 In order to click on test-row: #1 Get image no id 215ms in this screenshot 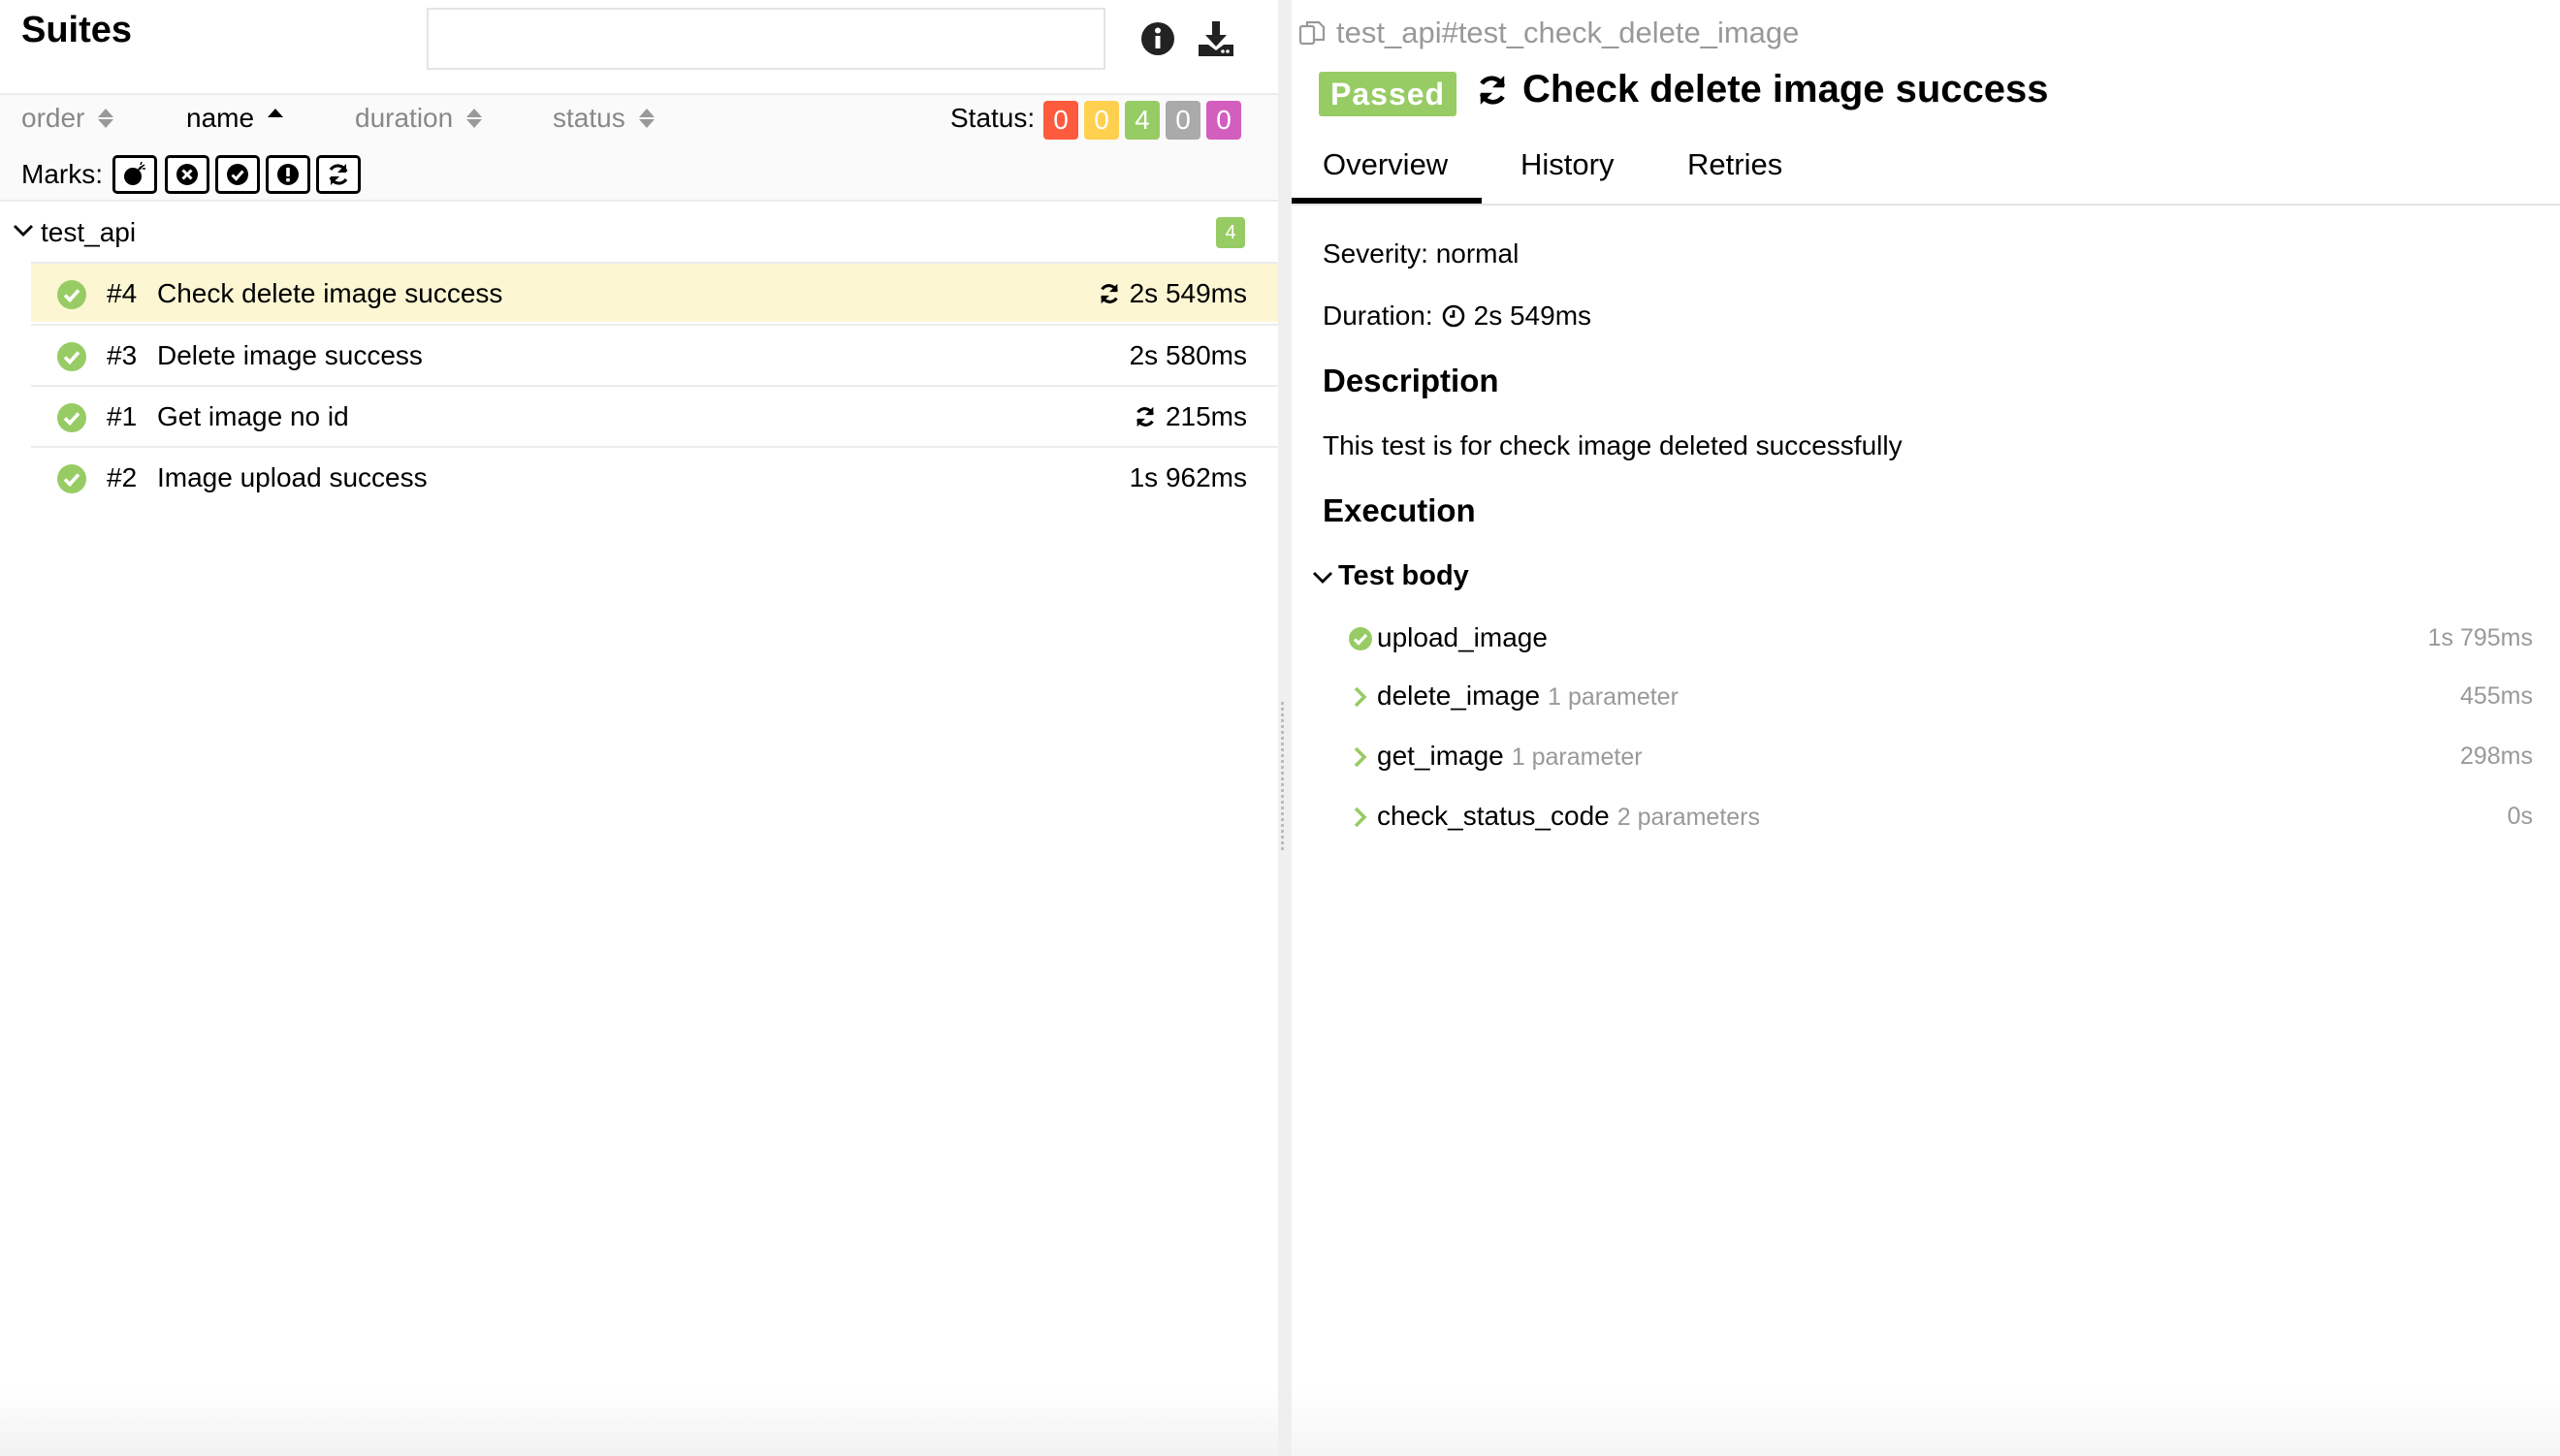, I will do `click(654, 415)`.